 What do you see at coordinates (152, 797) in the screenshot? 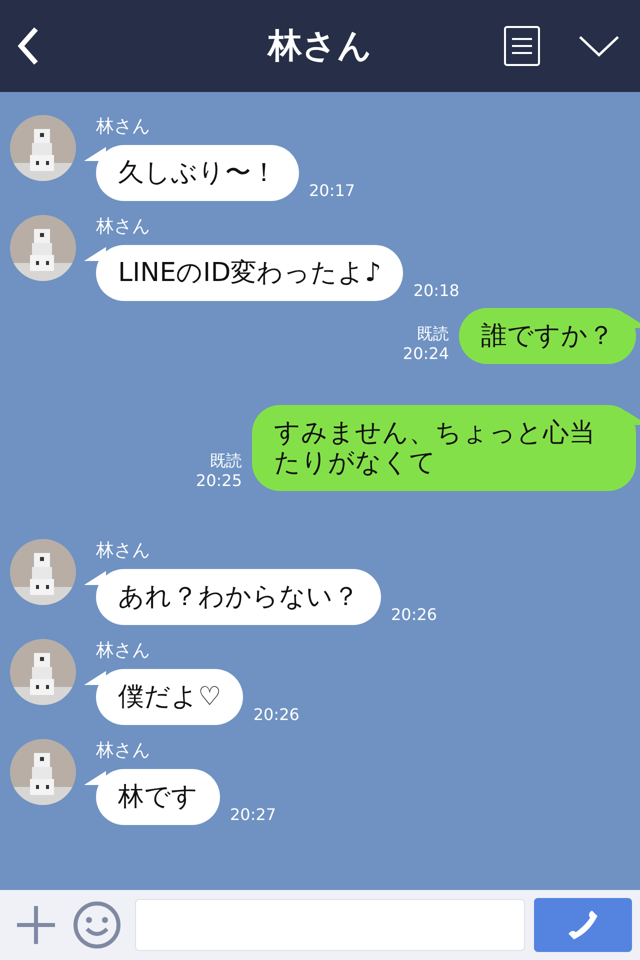
I see `message-bubble: 林です` at bounding box center [152, 797].